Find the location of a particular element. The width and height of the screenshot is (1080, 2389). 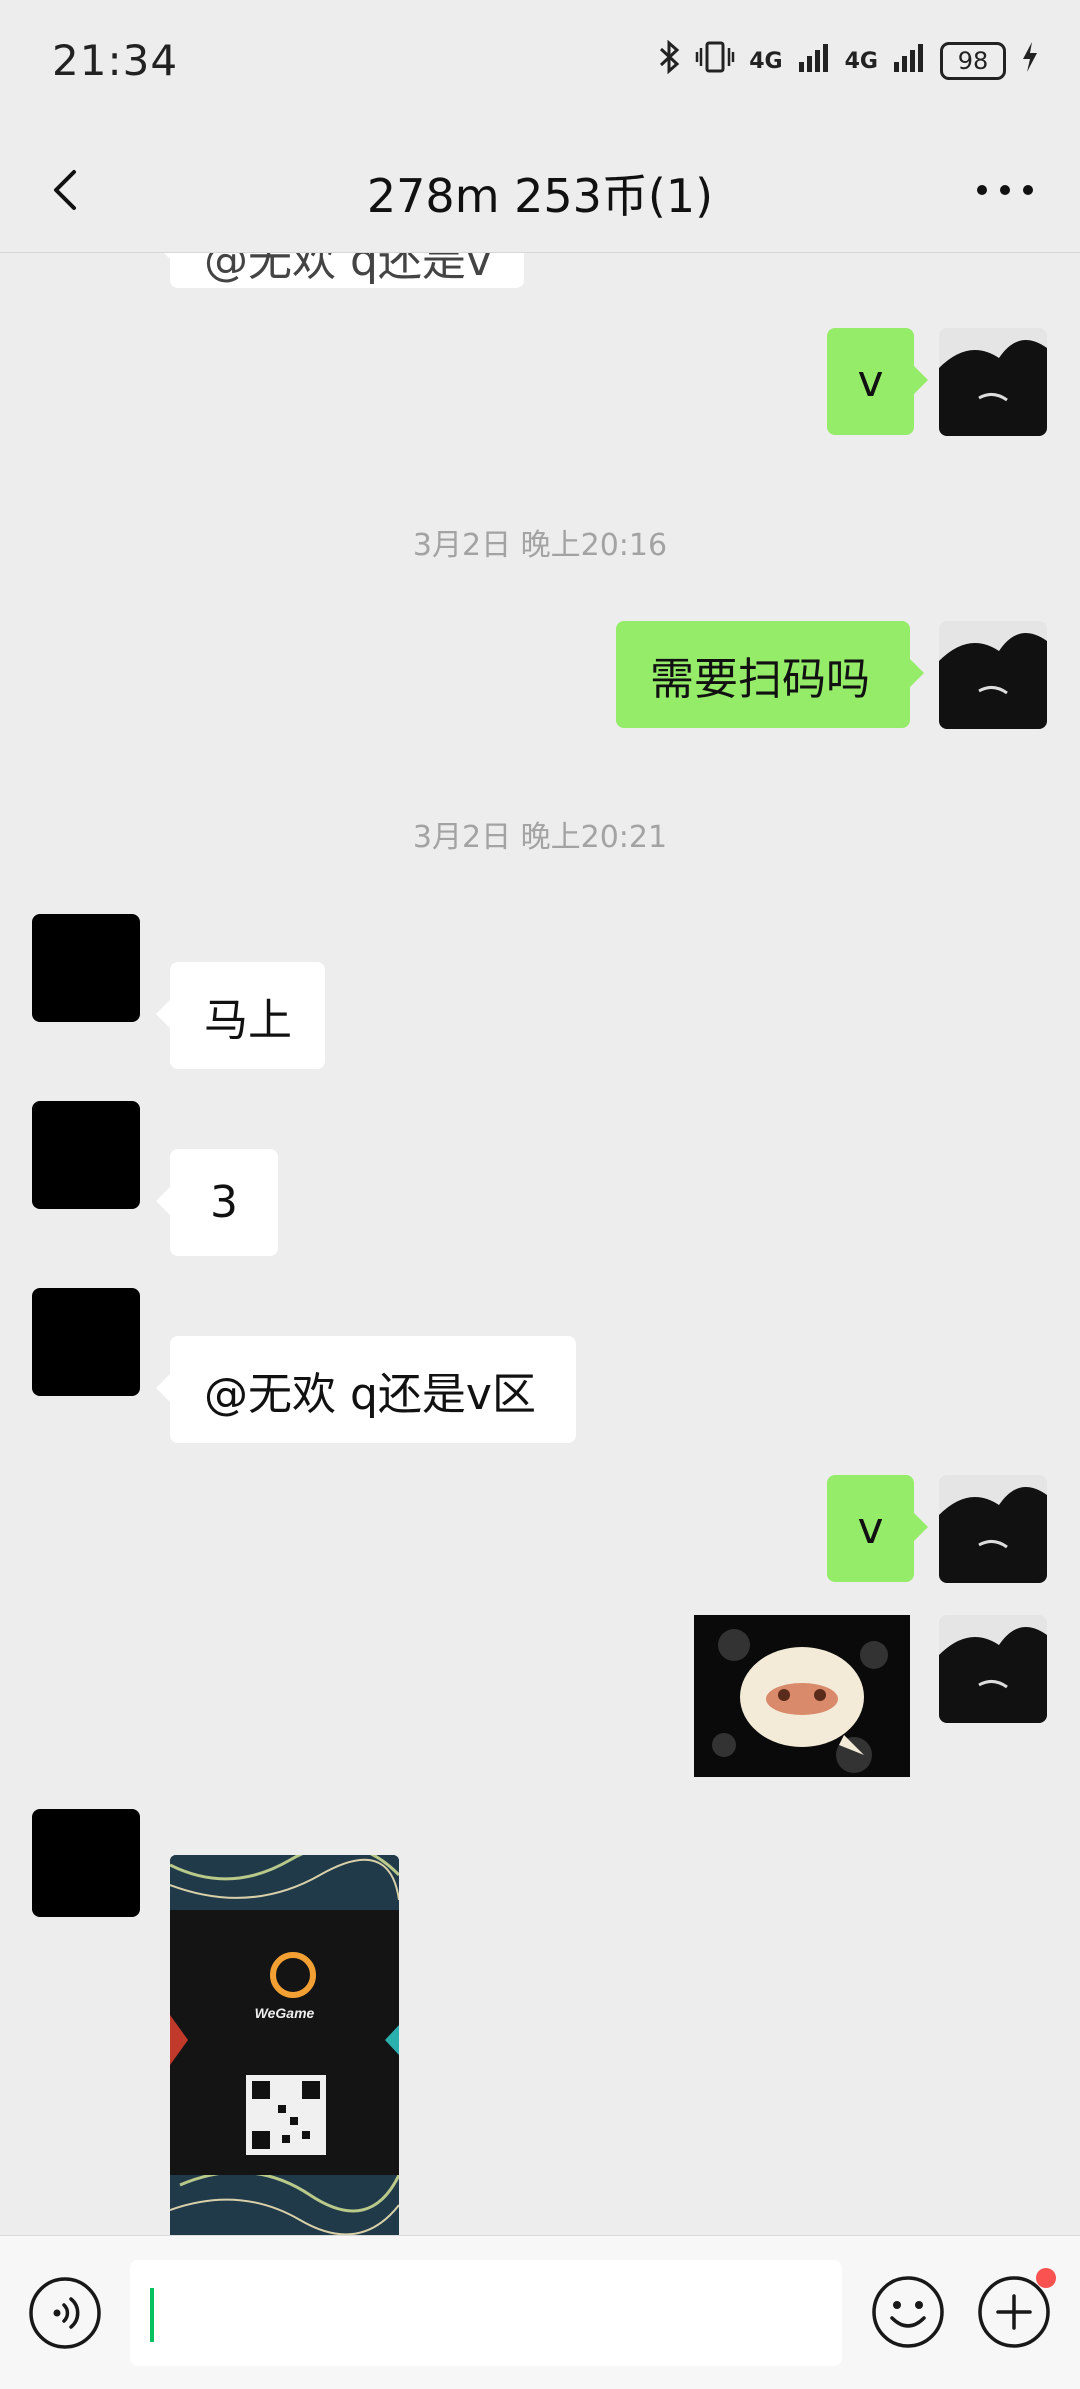

voice-input-button is located at coordinates (65, 2313).